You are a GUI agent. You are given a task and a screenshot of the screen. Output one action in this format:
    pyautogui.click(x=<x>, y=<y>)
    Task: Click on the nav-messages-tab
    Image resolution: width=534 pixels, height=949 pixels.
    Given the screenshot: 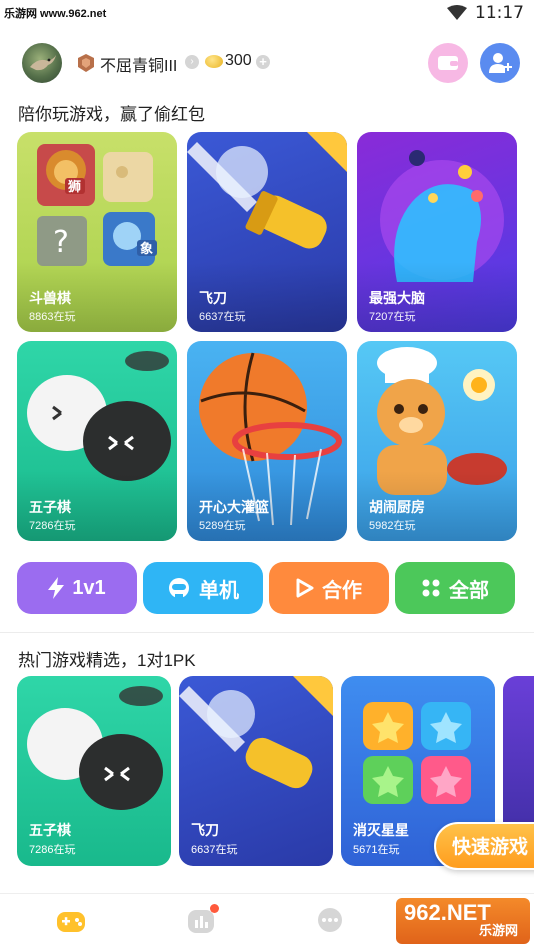 What is the action you would take?
    pyautogui.click(x=331, y=922)
    